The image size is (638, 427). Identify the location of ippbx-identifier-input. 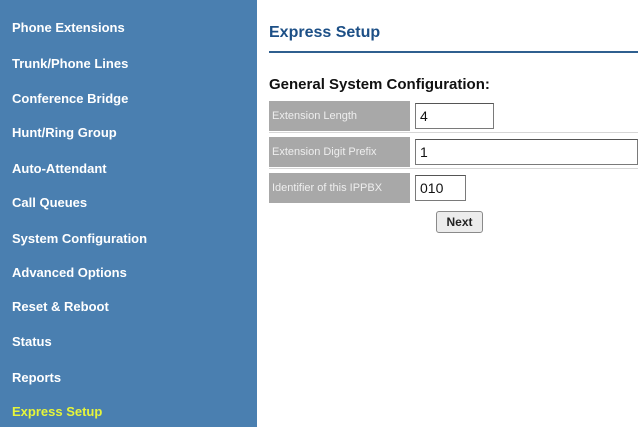
(440, 188).